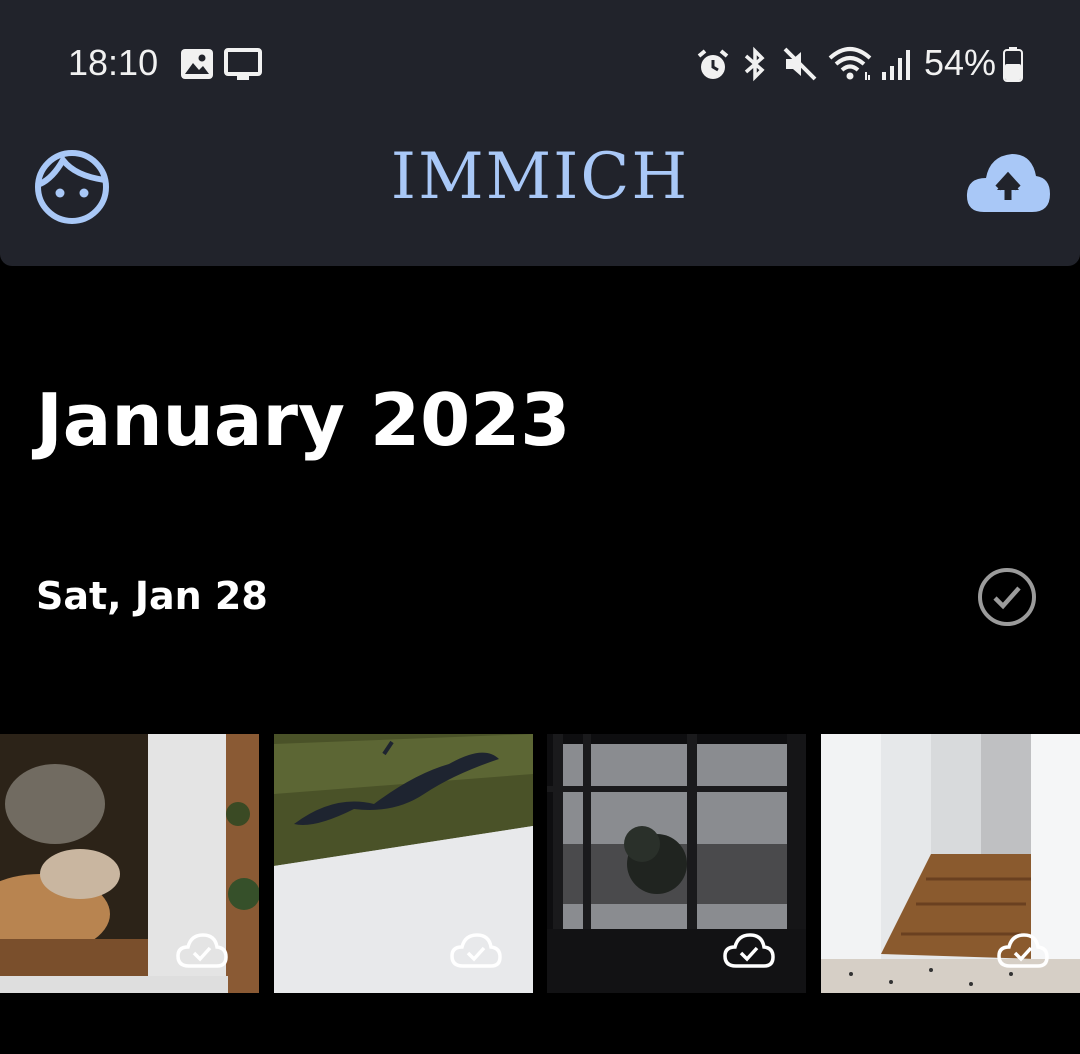 This screenshot has width=1080, height=1054. I want to click on month-title: January 2023, so click(303, 420).